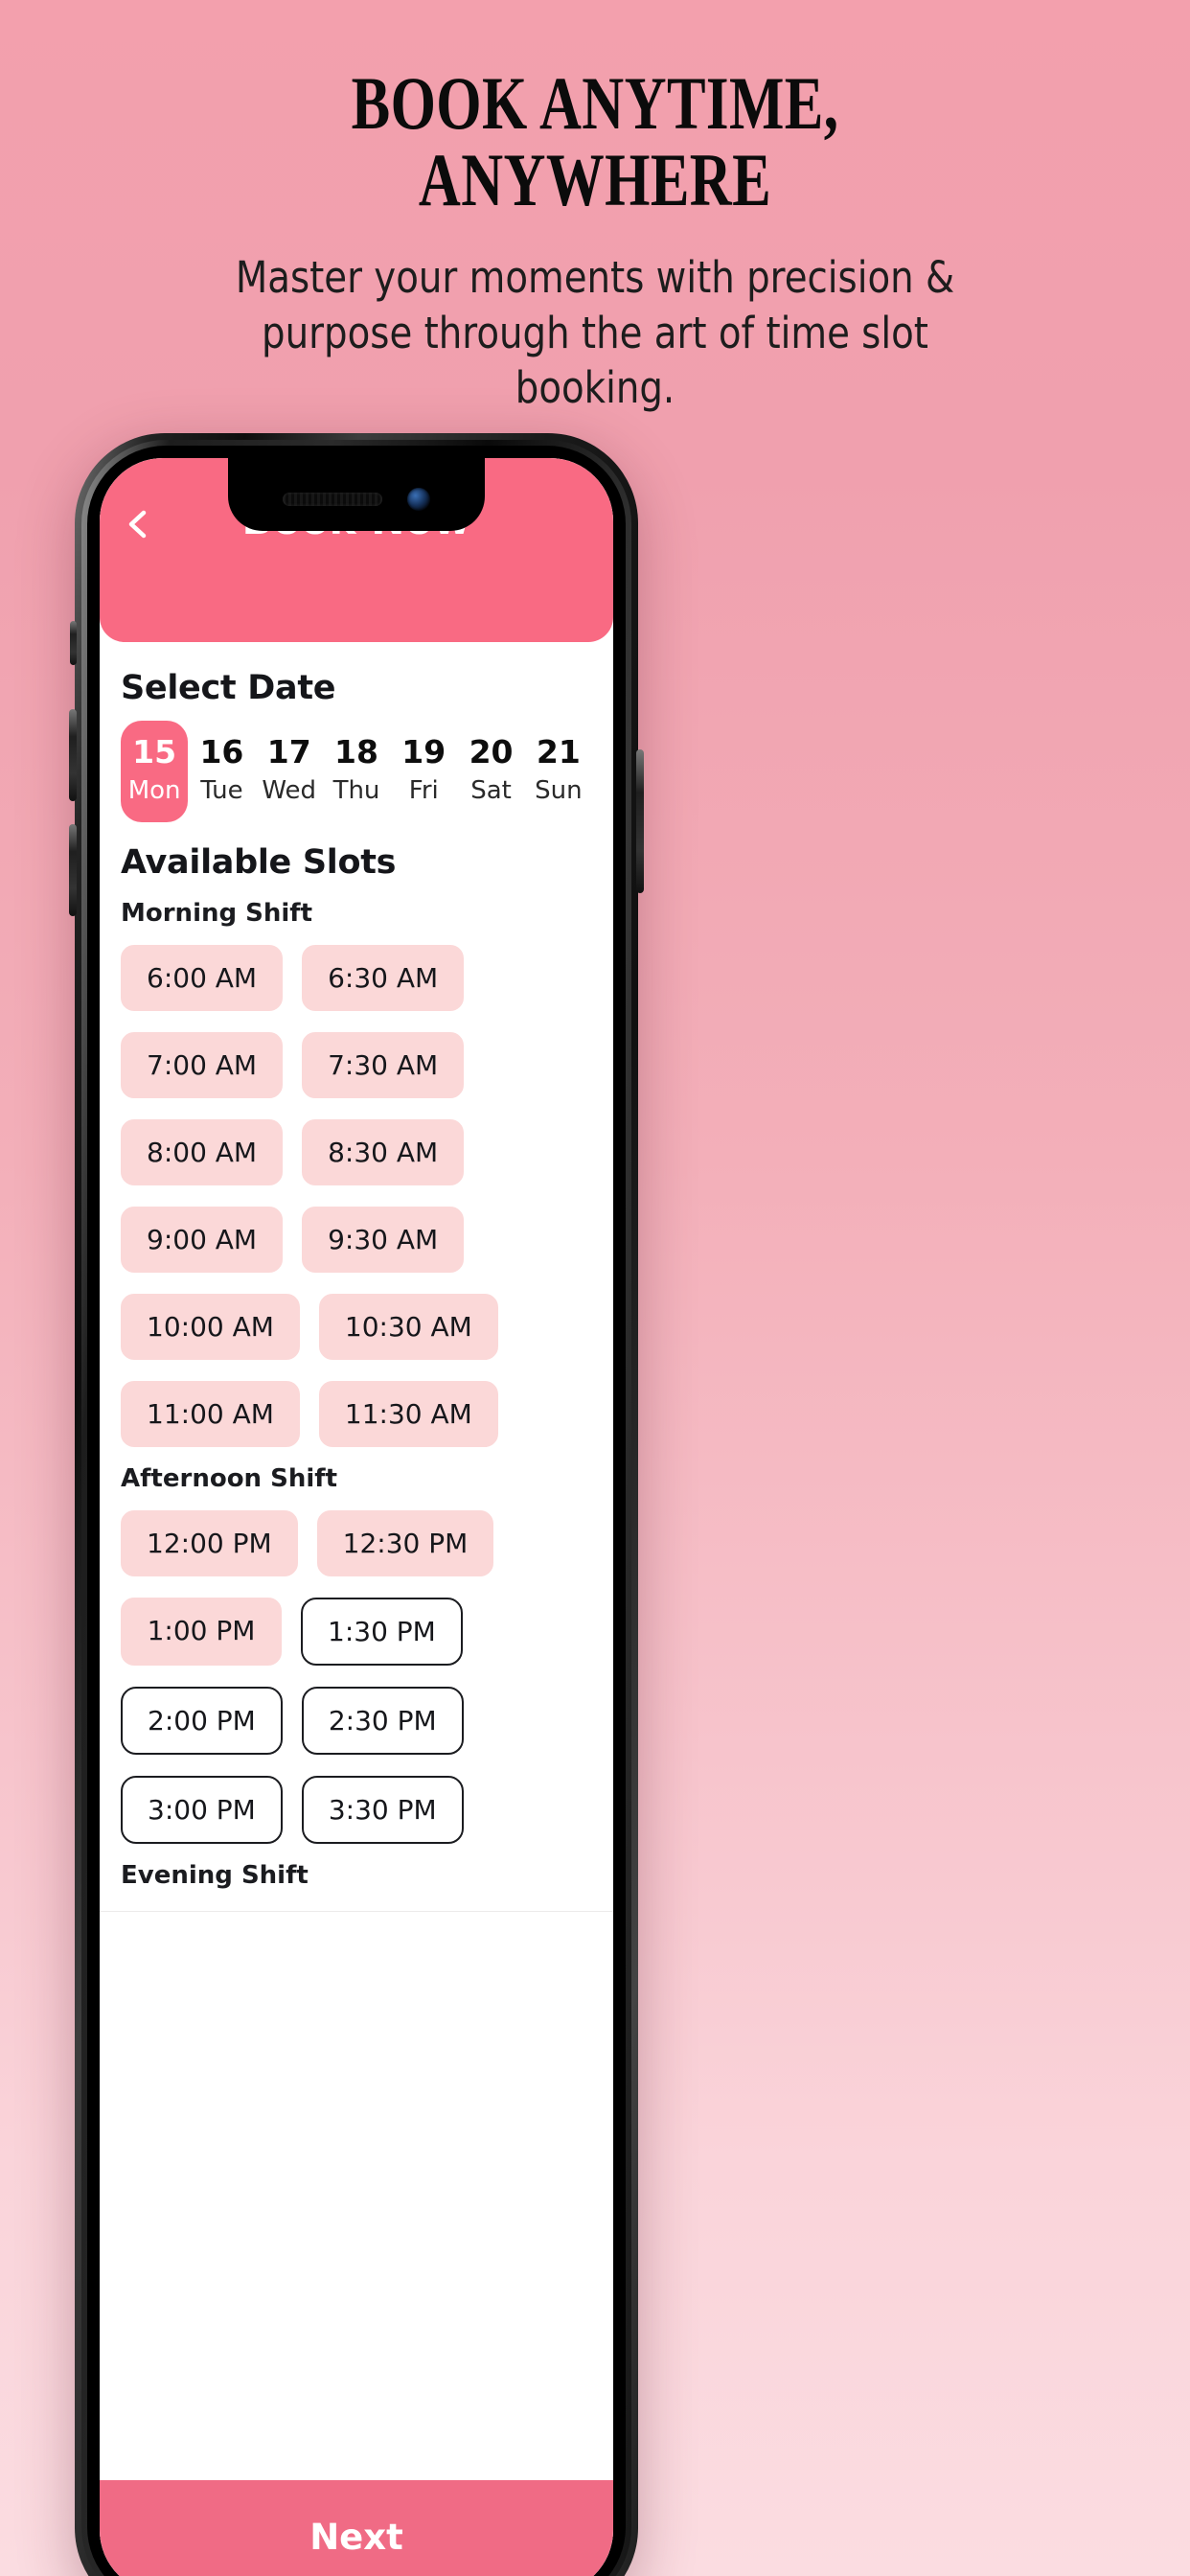  What do you see at coordinates (383, 1064) in the screenshot?
I see `time-slot-button: 7:30 AM` at bounding box center [383, 1064].